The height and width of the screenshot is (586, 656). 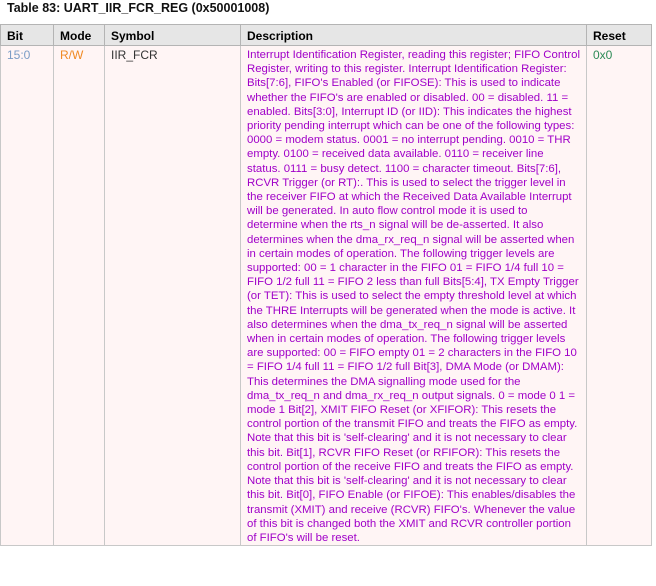 I want to click on bit-range-cell: 15:0, so click(x=27, y=295).